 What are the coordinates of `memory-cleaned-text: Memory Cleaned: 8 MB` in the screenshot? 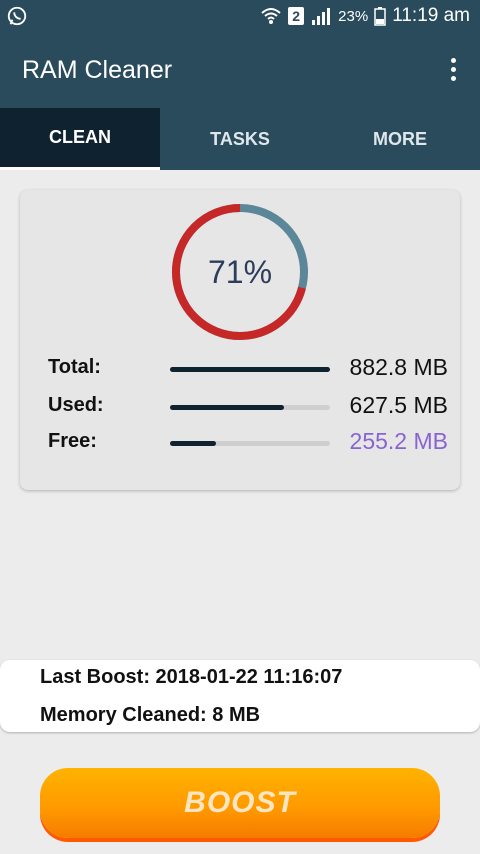 It's located at (150, 715).